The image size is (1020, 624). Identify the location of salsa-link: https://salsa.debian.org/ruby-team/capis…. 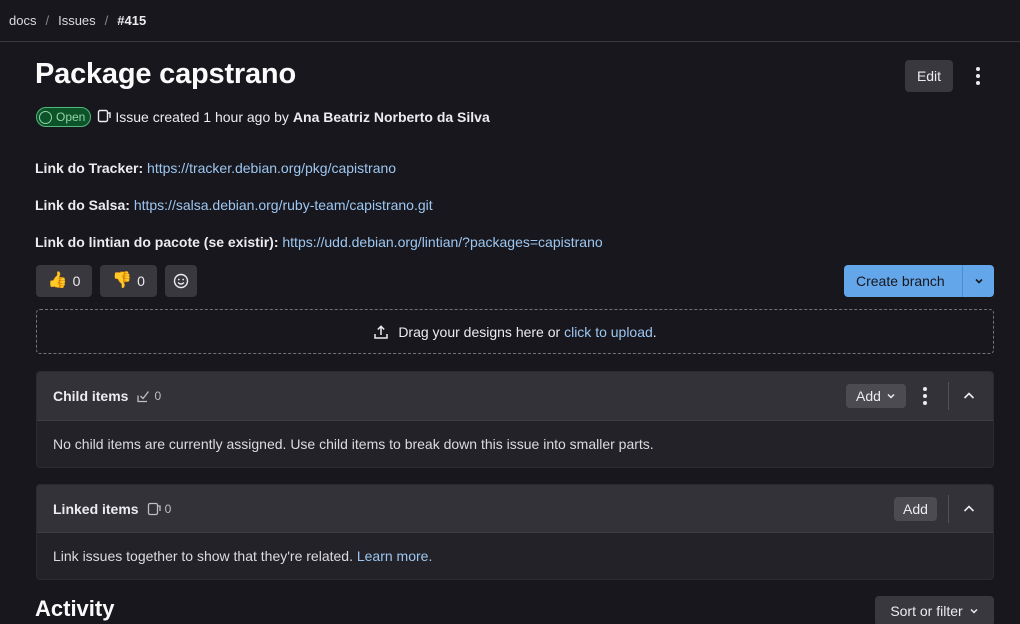
(283, 205).